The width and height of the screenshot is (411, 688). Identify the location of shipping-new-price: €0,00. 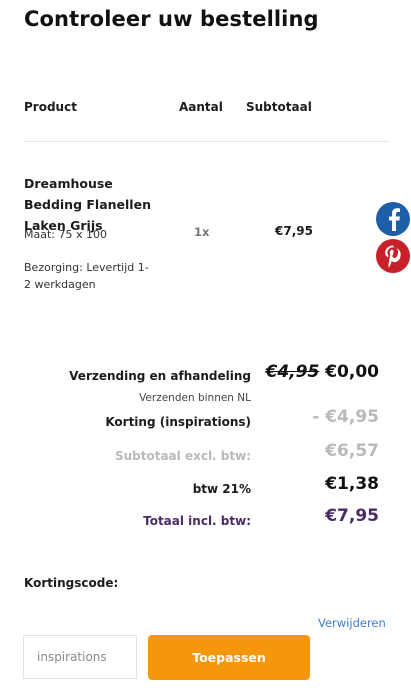
(352, 372).